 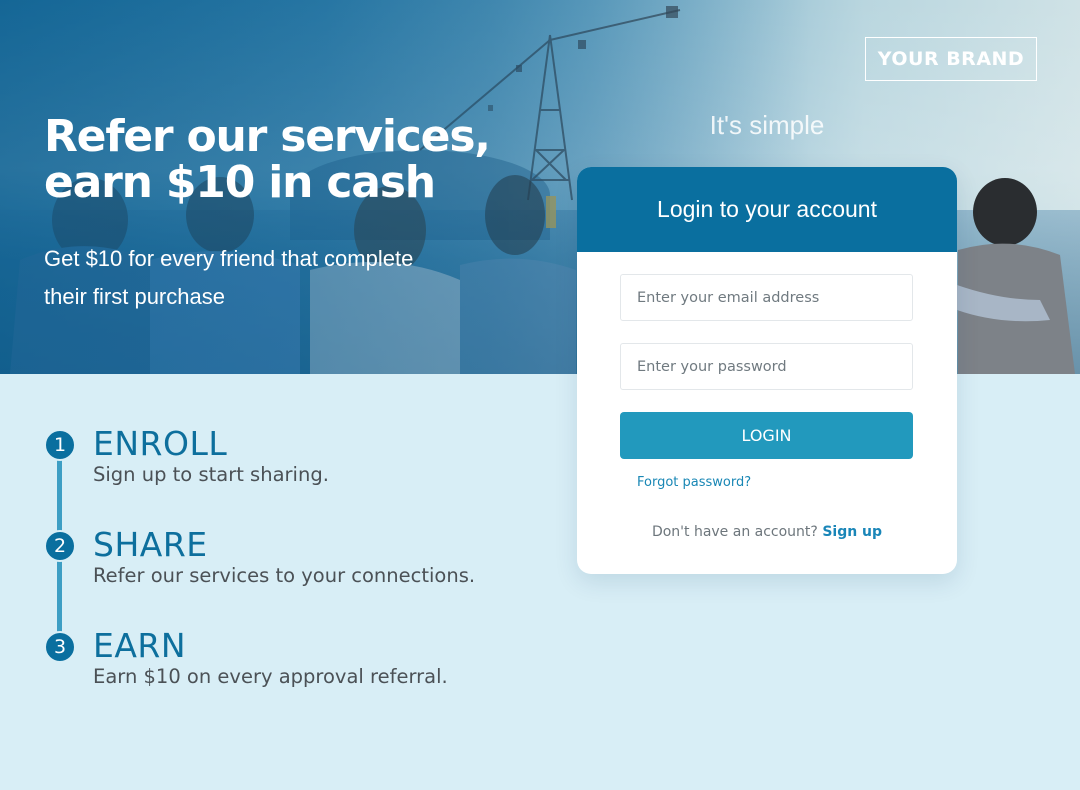 What do you see at coordinates (767, 125) in the screenshot?
I see `tagline: It's simple` at bounding box center [767, 125].